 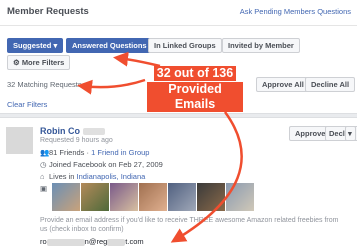 I want to click on arrow-to-email, so click(x=206, y=177).